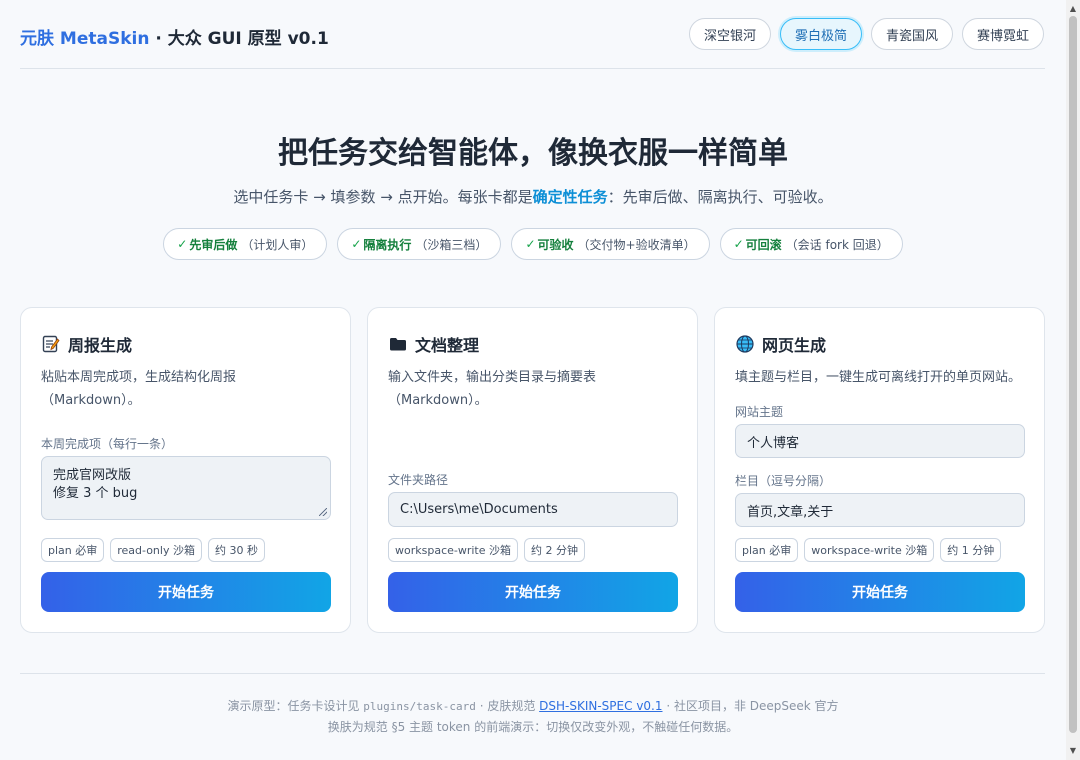 The height and width of the screenshot is (760, 1080). Describe the element at coordinates (1073, 374) in the screenshot. I see `scrollbar-thumb` at that location.